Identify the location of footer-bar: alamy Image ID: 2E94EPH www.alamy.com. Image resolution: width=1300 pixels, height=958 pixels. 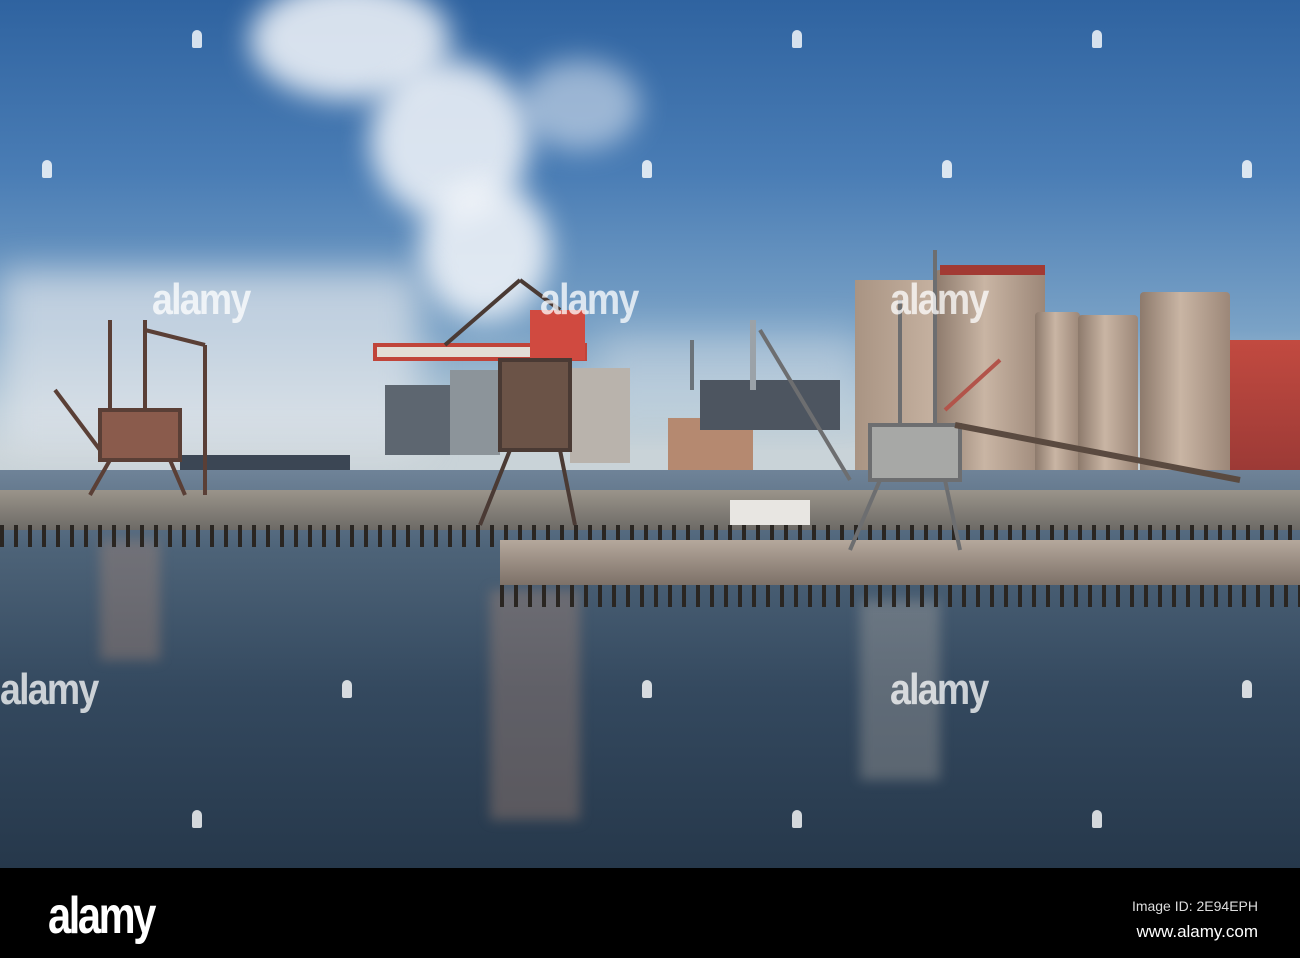
(650, 913).